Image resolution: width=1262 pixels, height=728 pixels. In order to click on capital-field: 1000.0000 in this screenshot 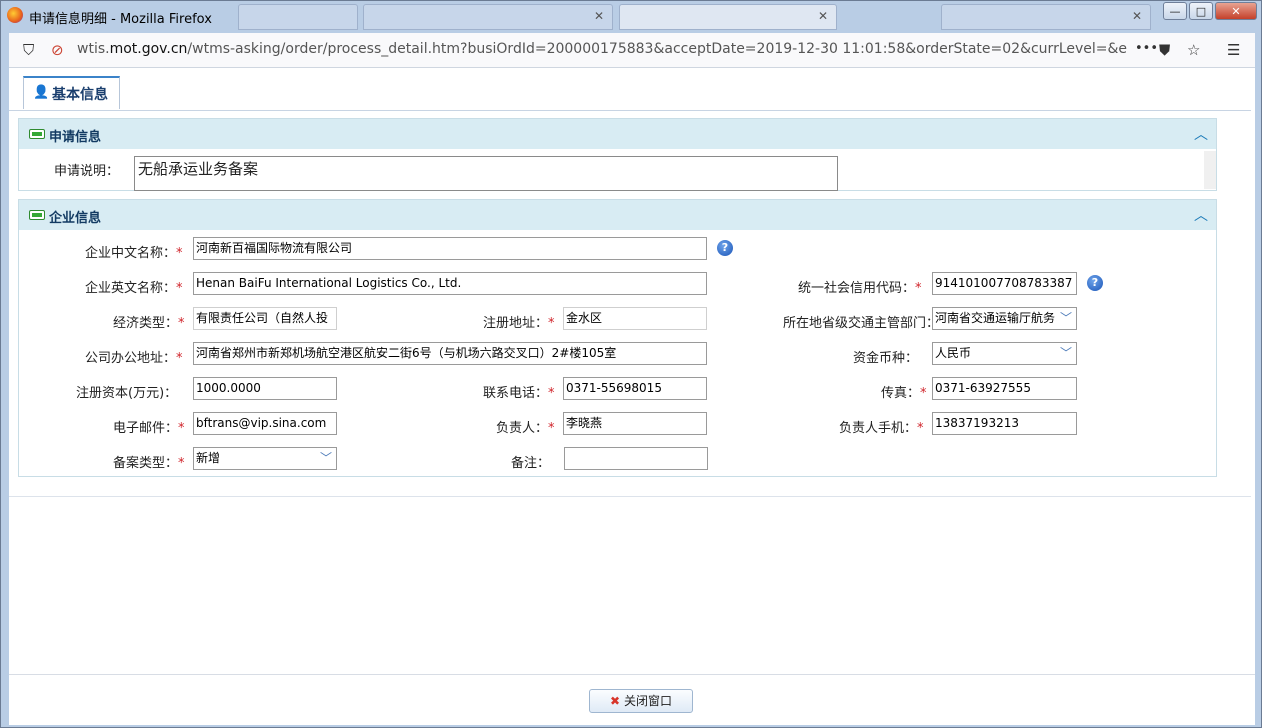, I will do `click(265, 388)`.